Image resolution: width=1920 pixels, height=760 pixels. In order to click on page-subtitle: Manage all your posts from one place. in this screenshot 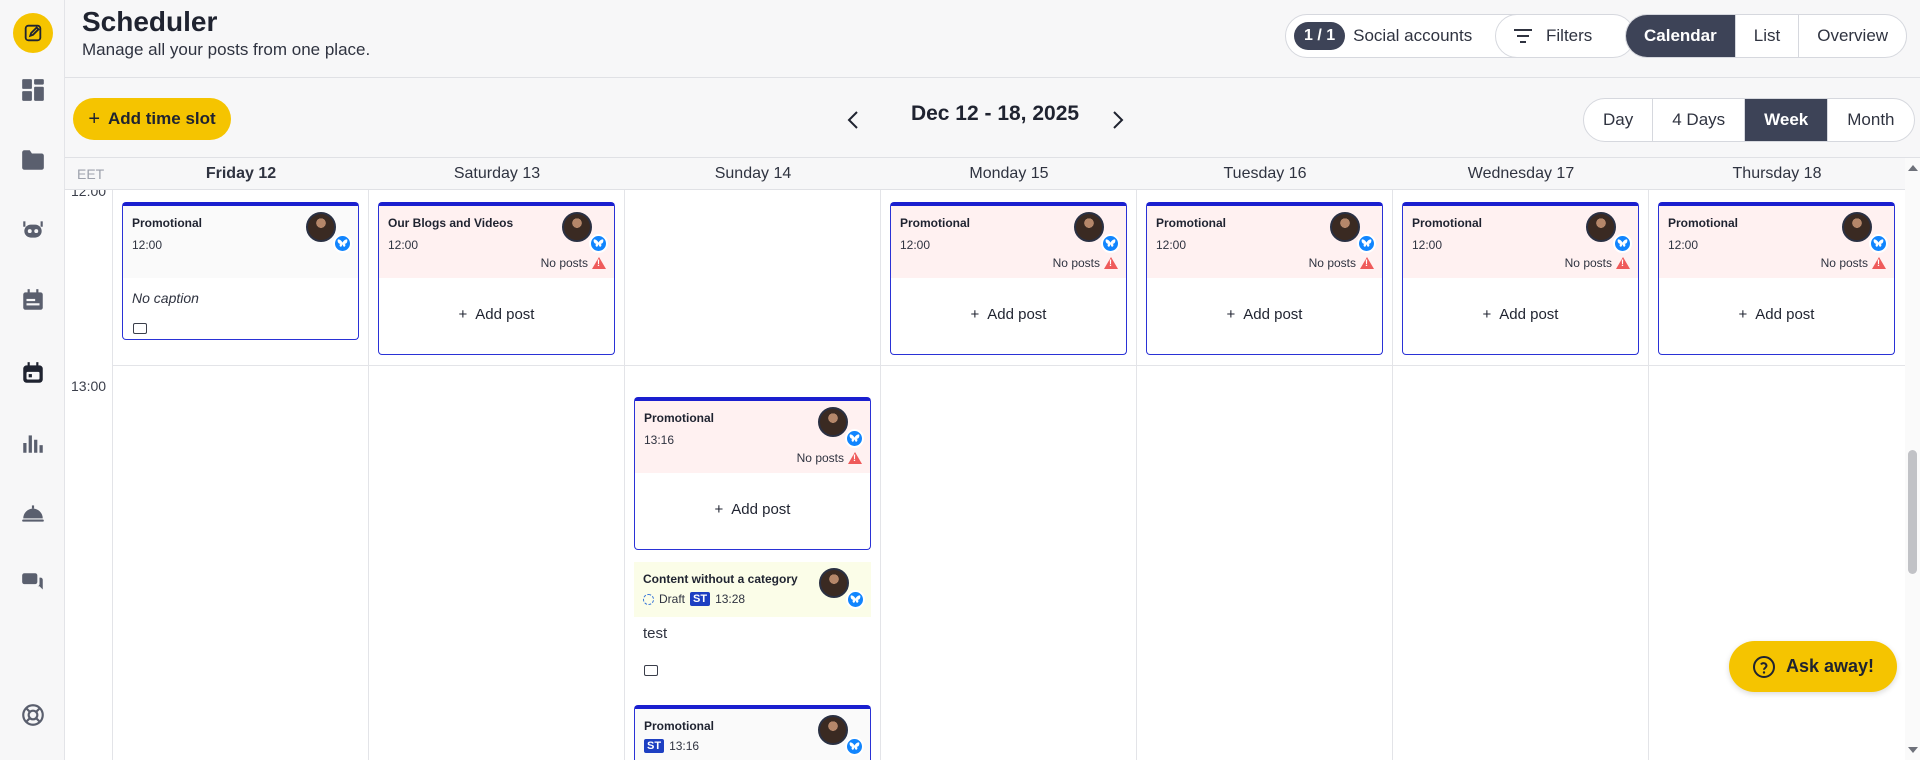, I will do `click(226, 49)`.